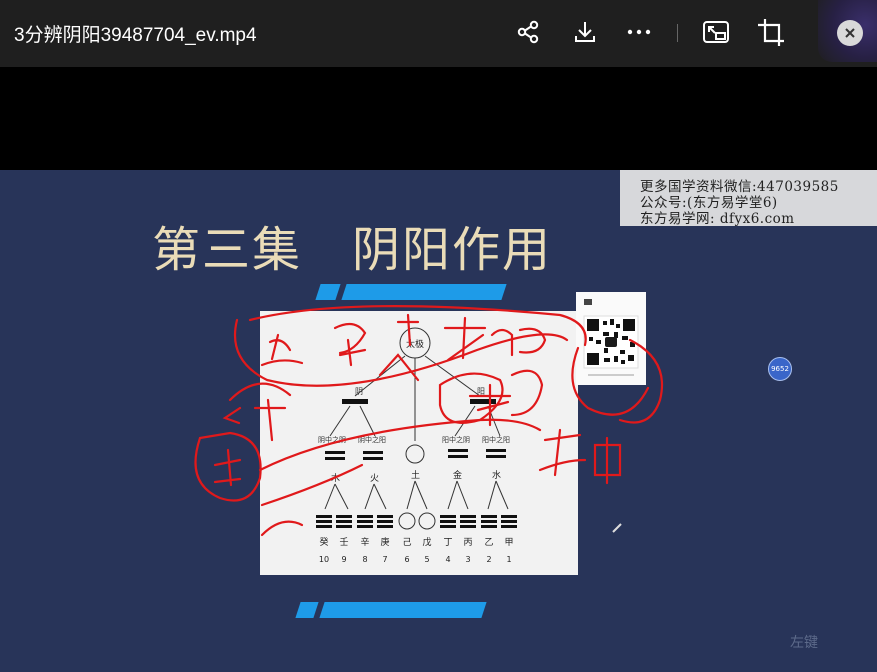 This screenshot has width=877, height=672. I want to click on corner-hint-text: 左键, so click(804, 643).